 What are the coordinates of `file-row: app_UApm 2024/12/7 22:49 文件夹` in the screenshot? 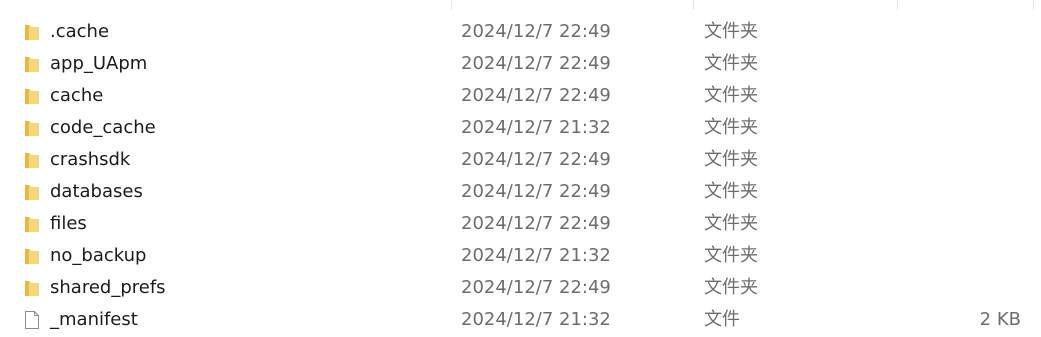 It's located at (520, 64).